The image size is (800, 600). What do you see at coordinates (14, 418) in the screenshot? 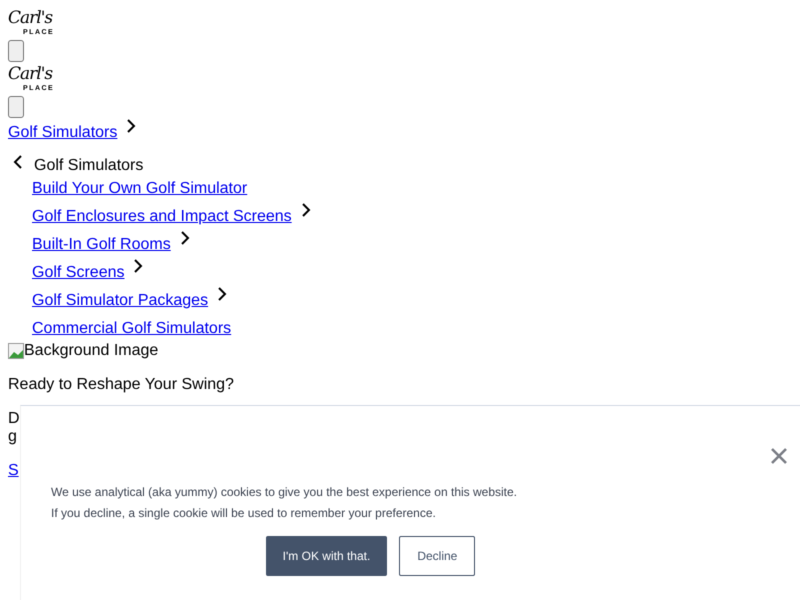
I see `paragraph-text: D` at bounding box center [14, 418].